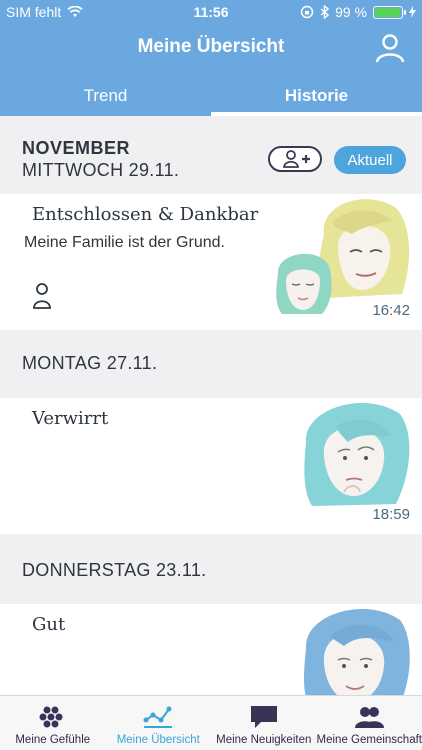  Describe the element at coordinates (124, 242) in the screenshot. I see `entry-note: Meine Familie ist der Grund.` at that location.